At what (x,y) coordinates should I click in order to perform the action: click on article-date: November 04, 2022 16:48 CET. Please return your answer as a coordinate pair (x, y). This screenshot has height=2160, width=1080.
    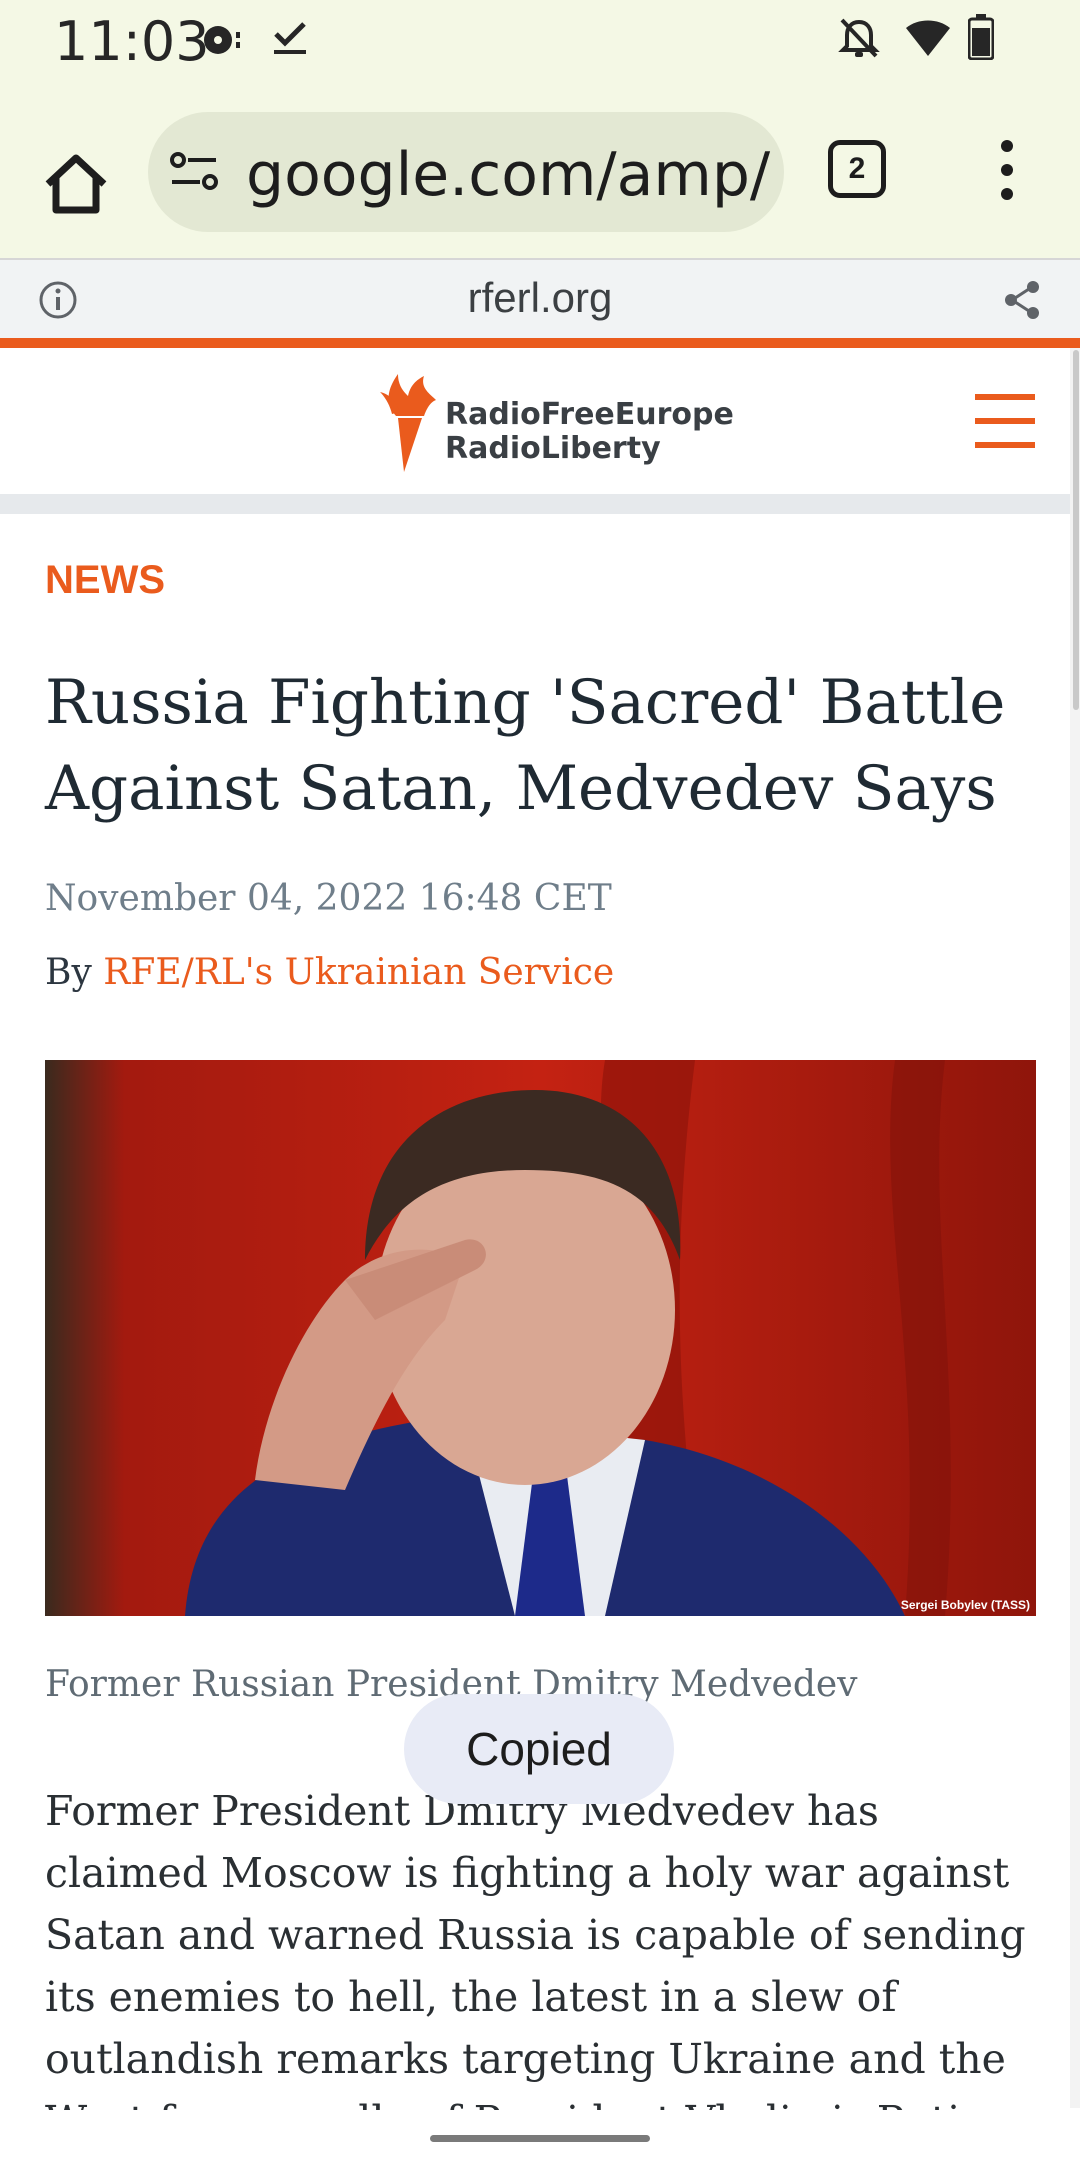
    Looking at the image, I should click on (328, 898).